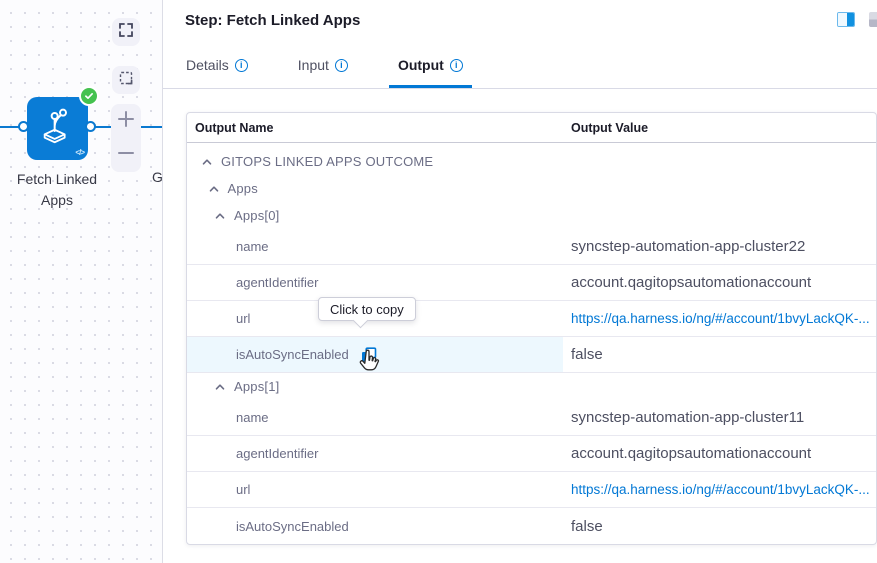 This screenshot has height=563, width=877. What do you see at coordinates (313, 65) in the screenshot?
I see `tab-label: Input` at bounding box center [313, 65].